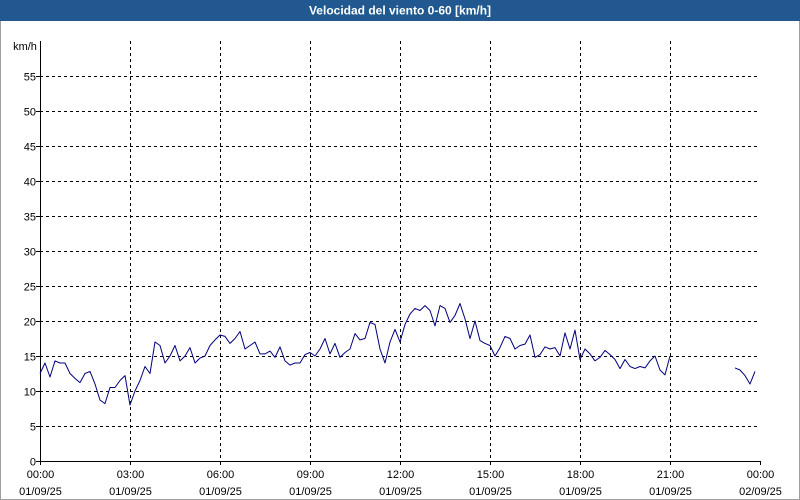  I want to click on y-tick-label: 10, so click(30, 393).